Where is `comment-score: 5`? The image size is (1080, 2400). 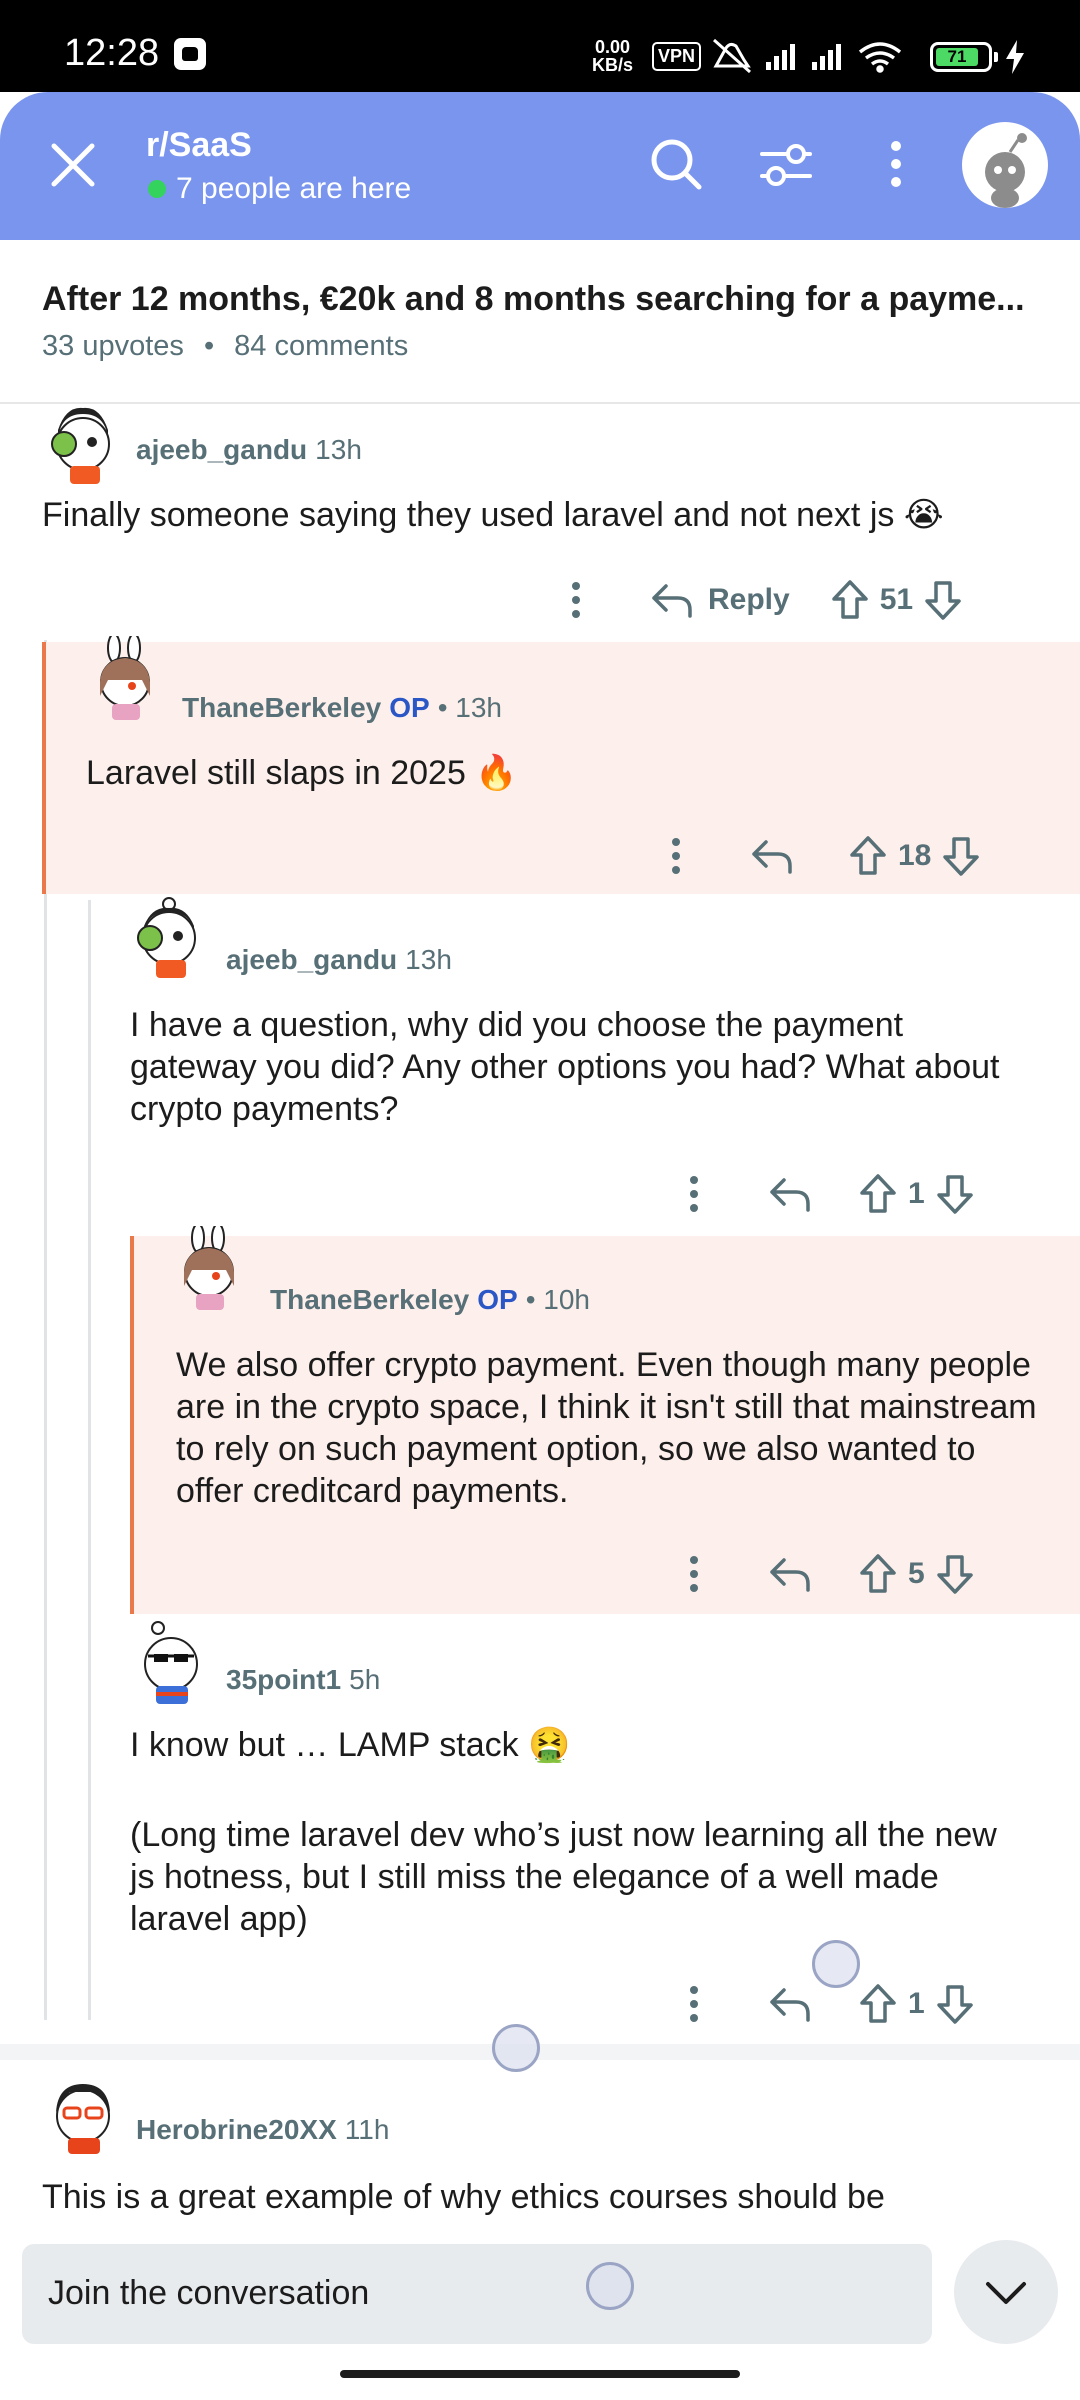 comment-score: 5 is located at coordinates (916, 1573).